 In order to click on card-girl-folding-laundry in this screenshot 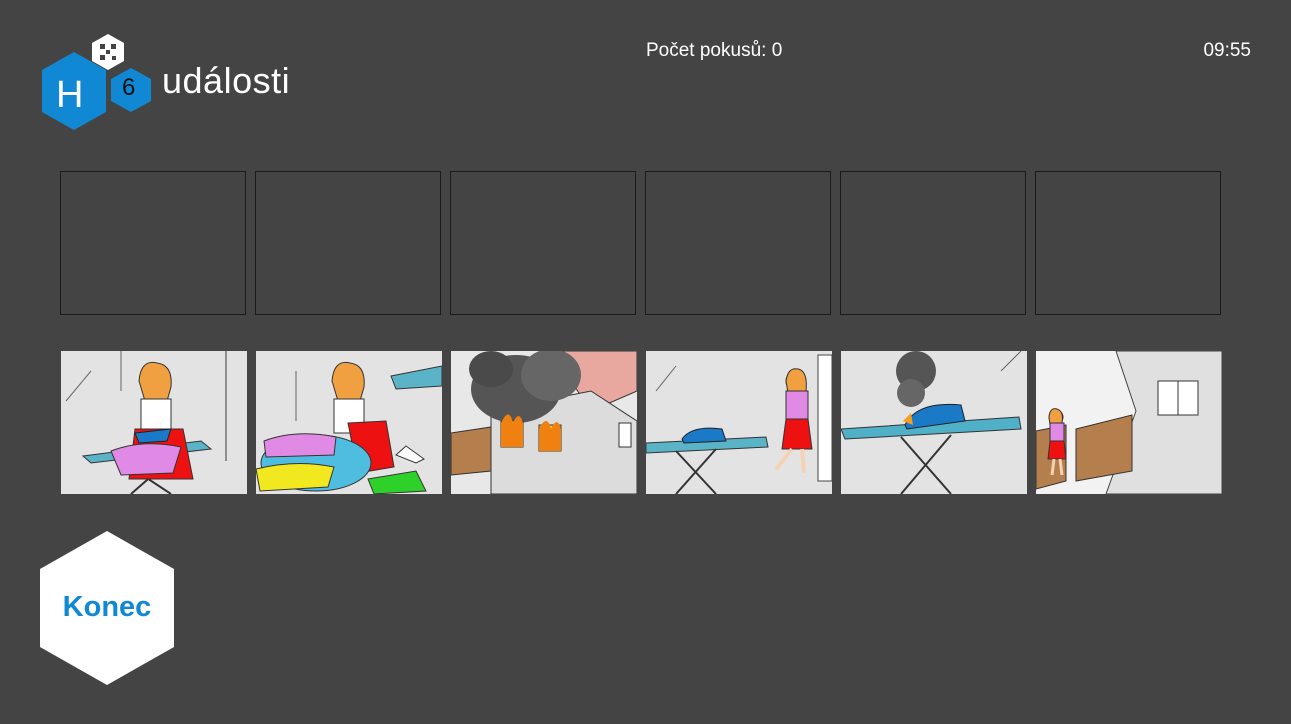, I will do `click(349, 422)`.